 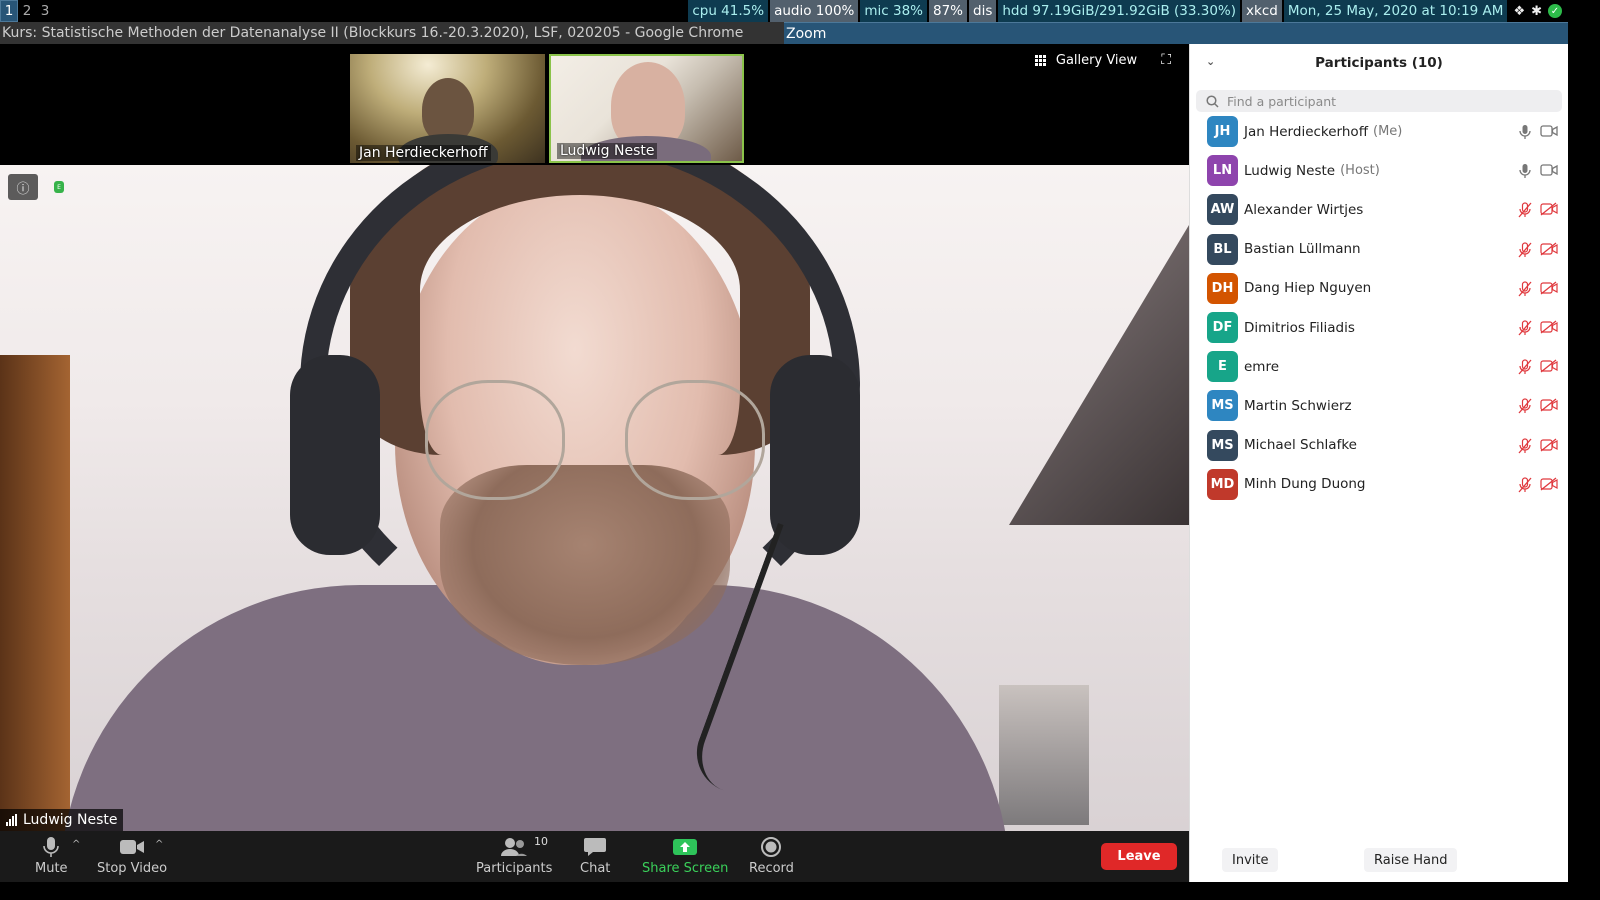 What do you see at coordinates (1222, 328) in the screenshot?
I see `avatar: DF` at bounding box center [1222, 328].